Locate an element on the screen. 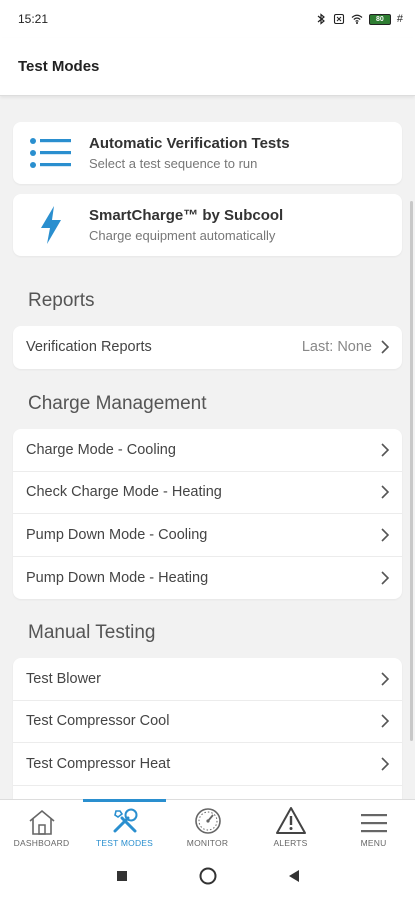 This screenshot has width=415, height=900. system-nav-bar is located at coordinates (207, 875).